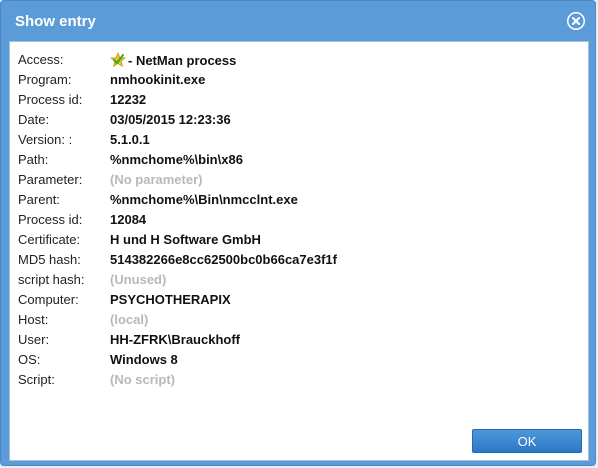 The width and height of the screenshot is (598, 468). Describe the element at coordinates (55, 21) in the screenshot. I see `dialog-title: Show entry` at that location.